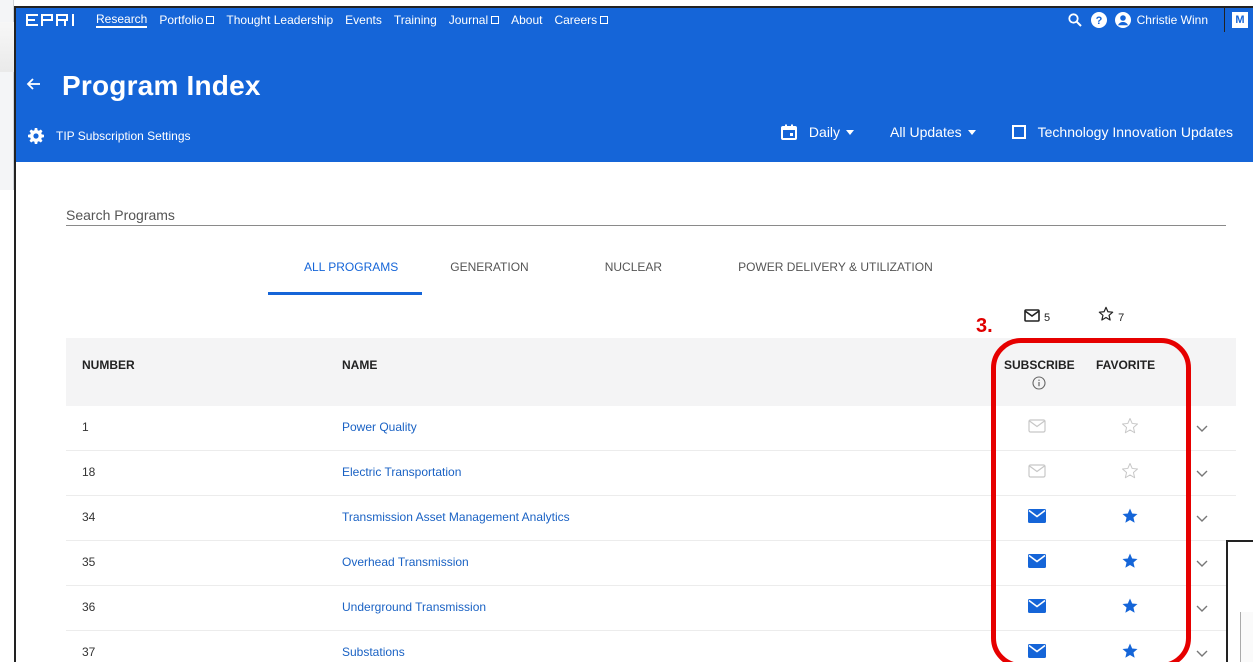 The height and width of the screenshot is (662, 1253). What do you see at coordinates (1121, 318) in the screenshot?
I see `favorite-count-value: 7` at bounding box center [1121, 318].